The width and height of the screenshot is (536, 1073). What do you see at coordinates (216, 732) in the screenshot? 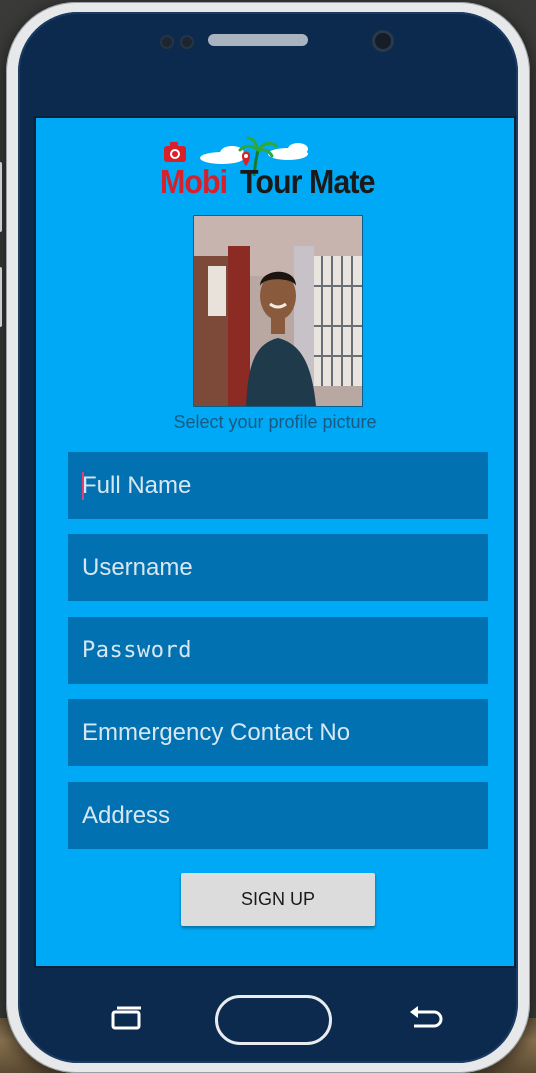
I see `emergency-contact-placeholder: Emmergency Contact No` at bounding box center [216, 732].